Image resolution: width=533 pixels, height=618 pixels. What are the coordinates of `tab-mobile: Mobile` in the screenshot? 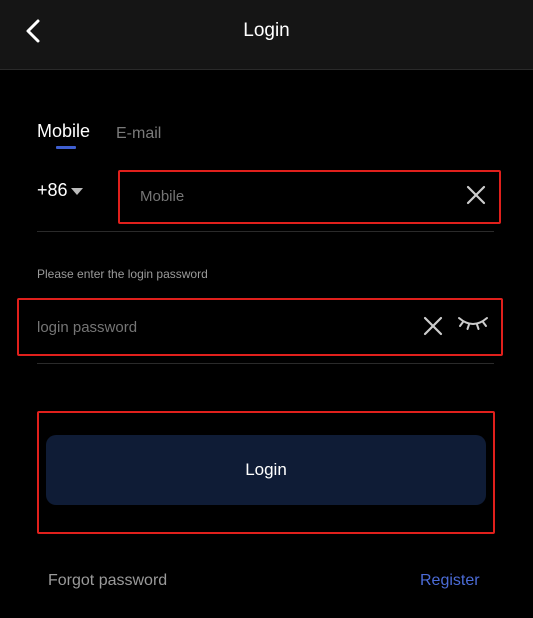 It's located at (63, 131).